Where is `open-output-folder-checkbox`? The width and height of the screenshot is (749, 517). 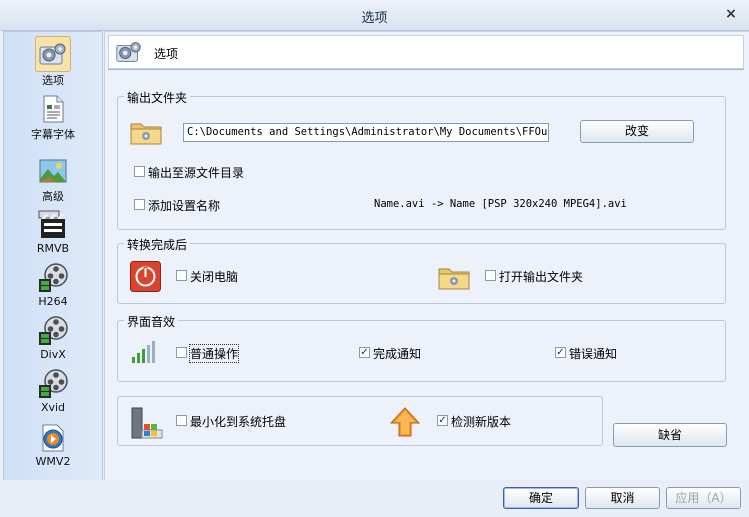 open-output-folder-checkbox is located at coordinates (490, 275).